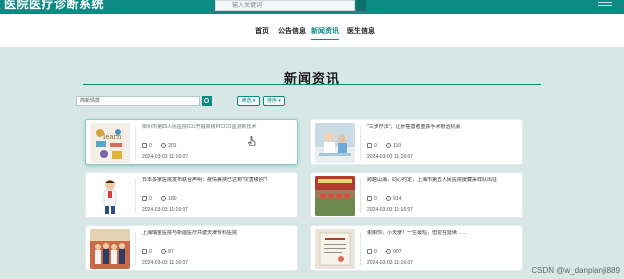 The image size is (624, 279). Describe the element at coordinates (218, 233) in the screenshot. I see `news-title: 上海瑞金医院与新疆医疗共建天津专科医院` at that location.